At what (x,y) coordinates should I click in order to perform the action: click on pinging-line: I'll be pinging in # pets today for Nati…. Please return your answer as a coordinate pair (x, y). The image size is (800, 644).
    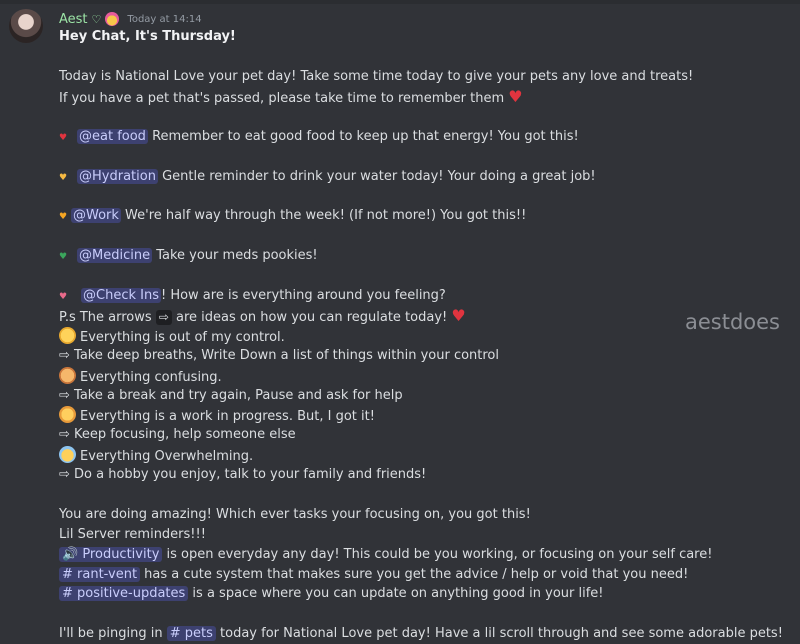
    Looking at the image, I should click on (421, 633).